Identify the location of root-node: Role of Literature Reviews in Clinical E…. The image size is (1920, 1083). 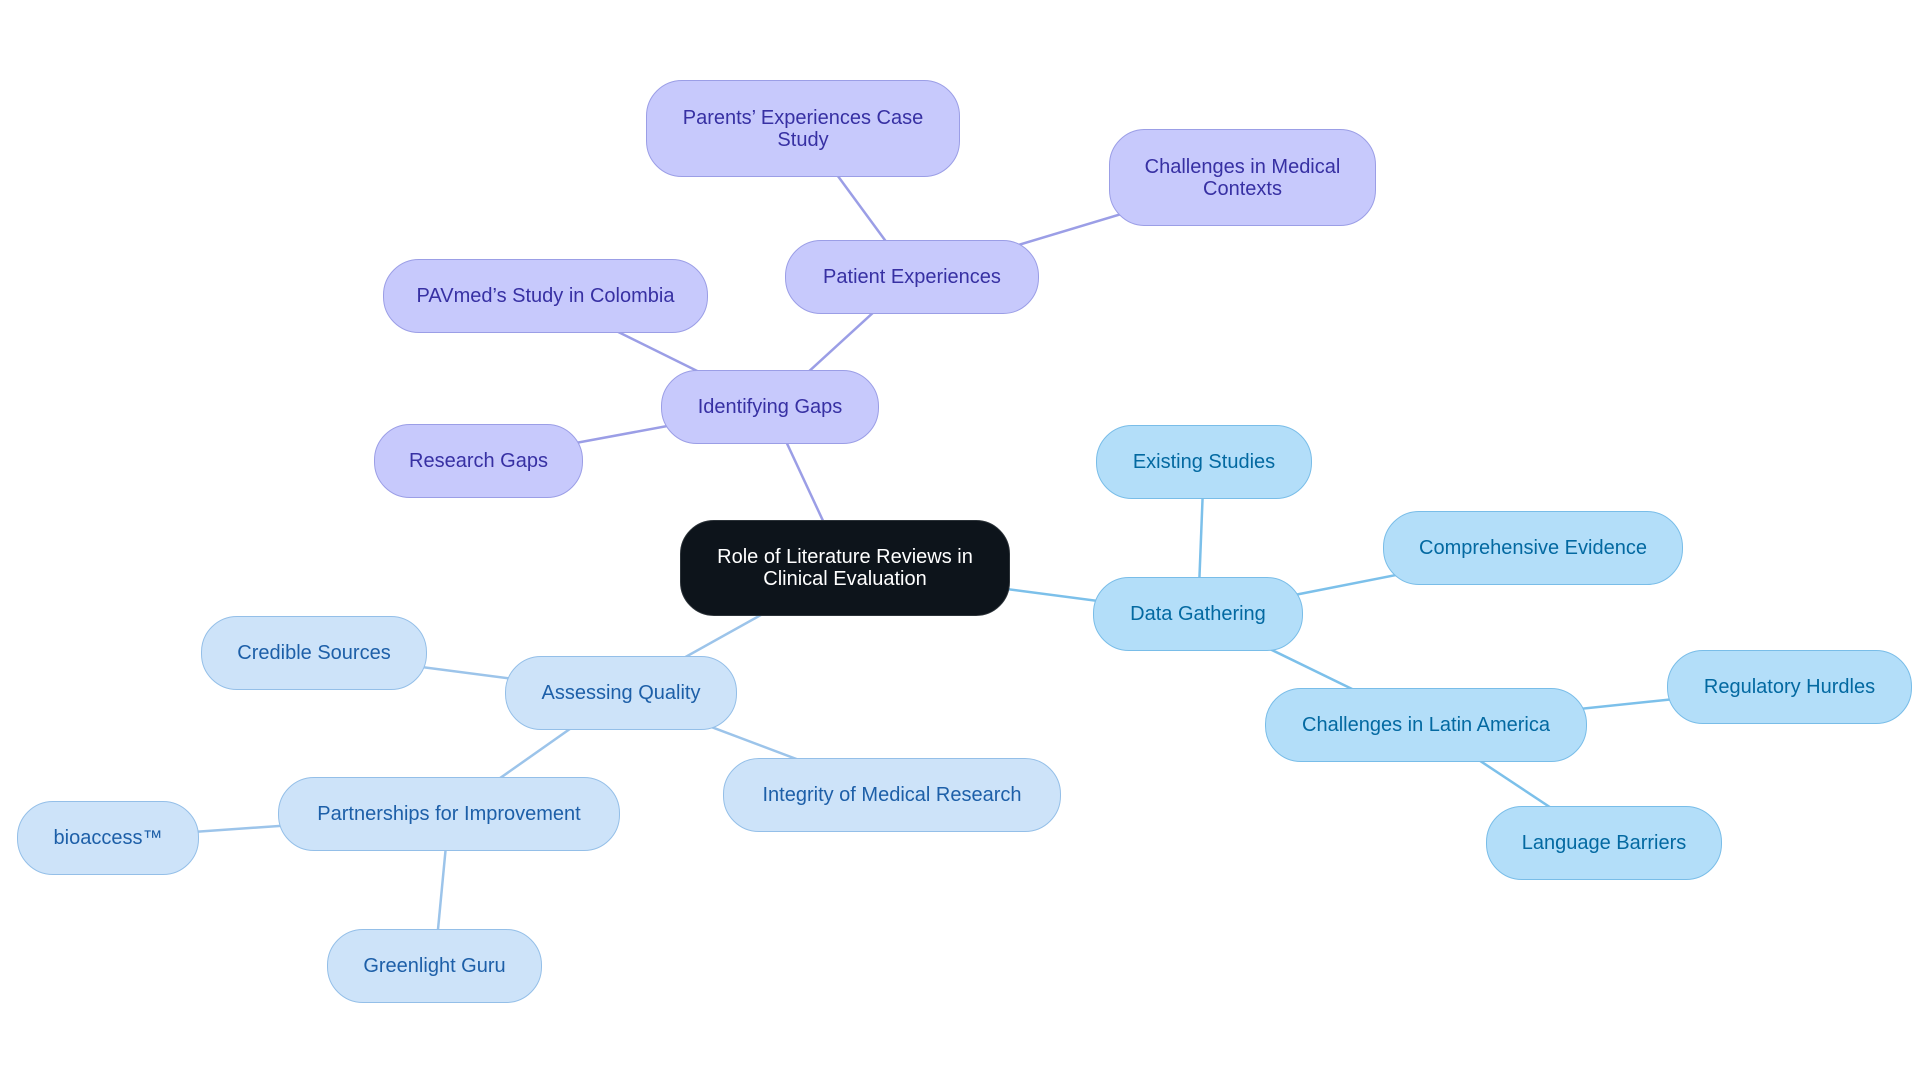
(845, 568).